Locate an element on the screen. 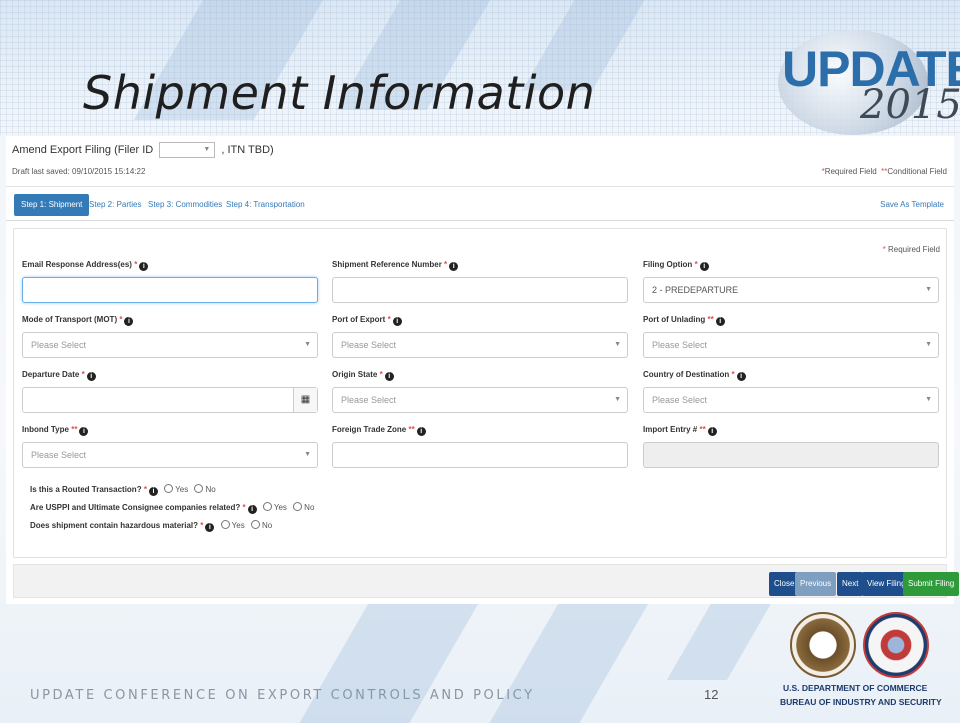  required-legend-text: Required Field is located at coordinates (850, 171).